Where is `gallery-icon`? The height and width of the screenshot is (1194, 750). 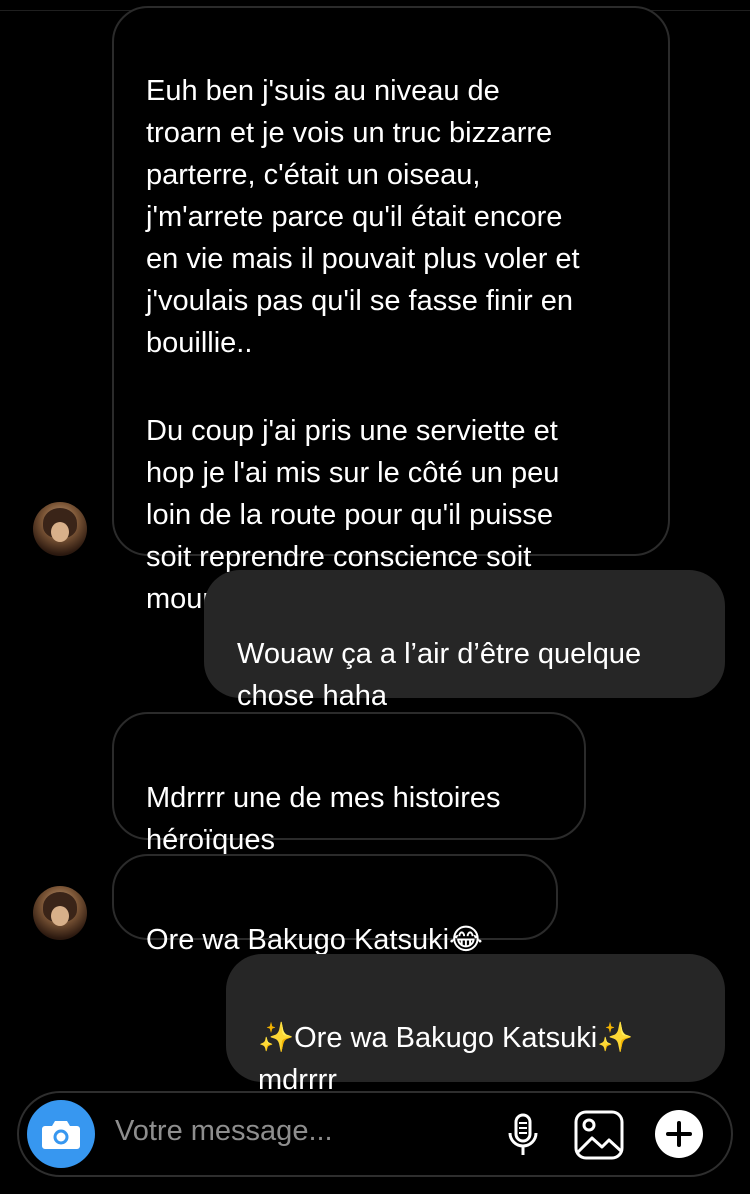 gallery-icon is located at coordinates (599, 1135).